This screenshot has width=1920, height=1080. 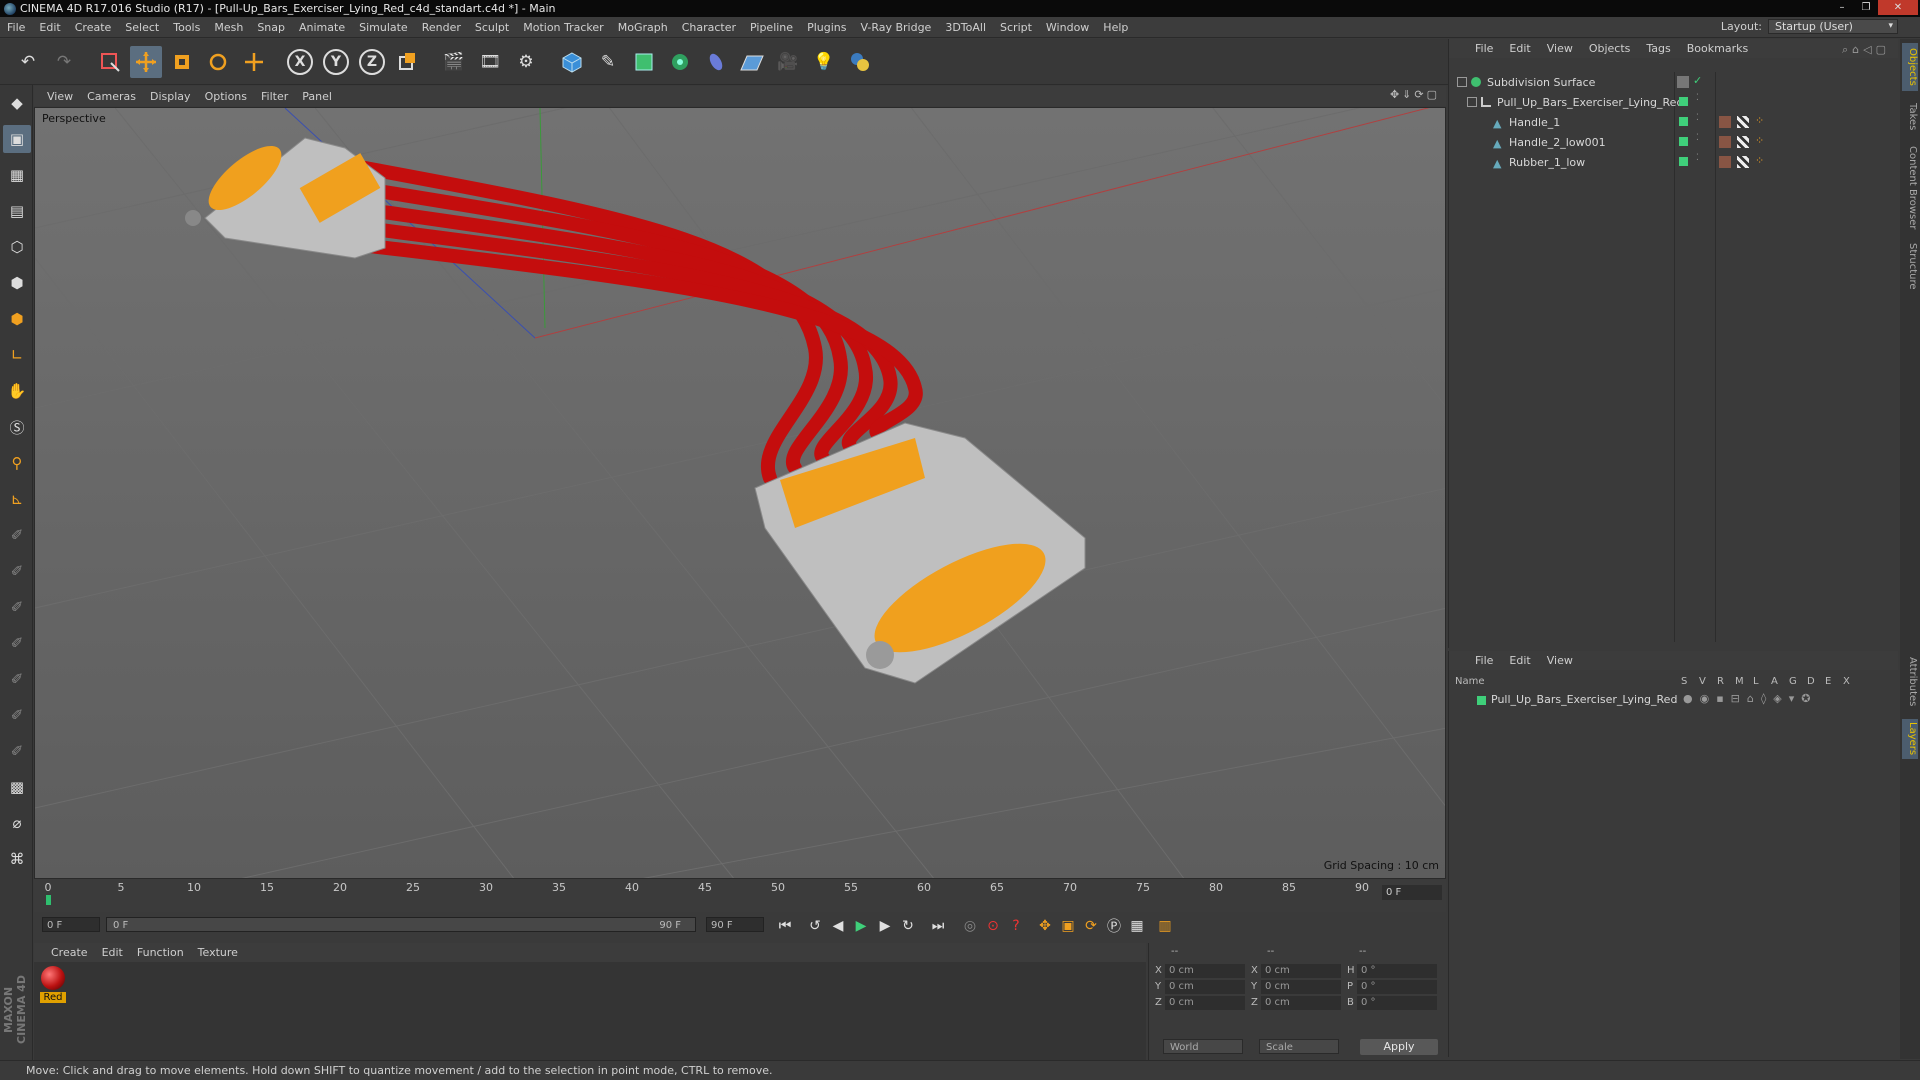 I want to click on checkerboard-icon: ▩, so click(x=17, y=787).